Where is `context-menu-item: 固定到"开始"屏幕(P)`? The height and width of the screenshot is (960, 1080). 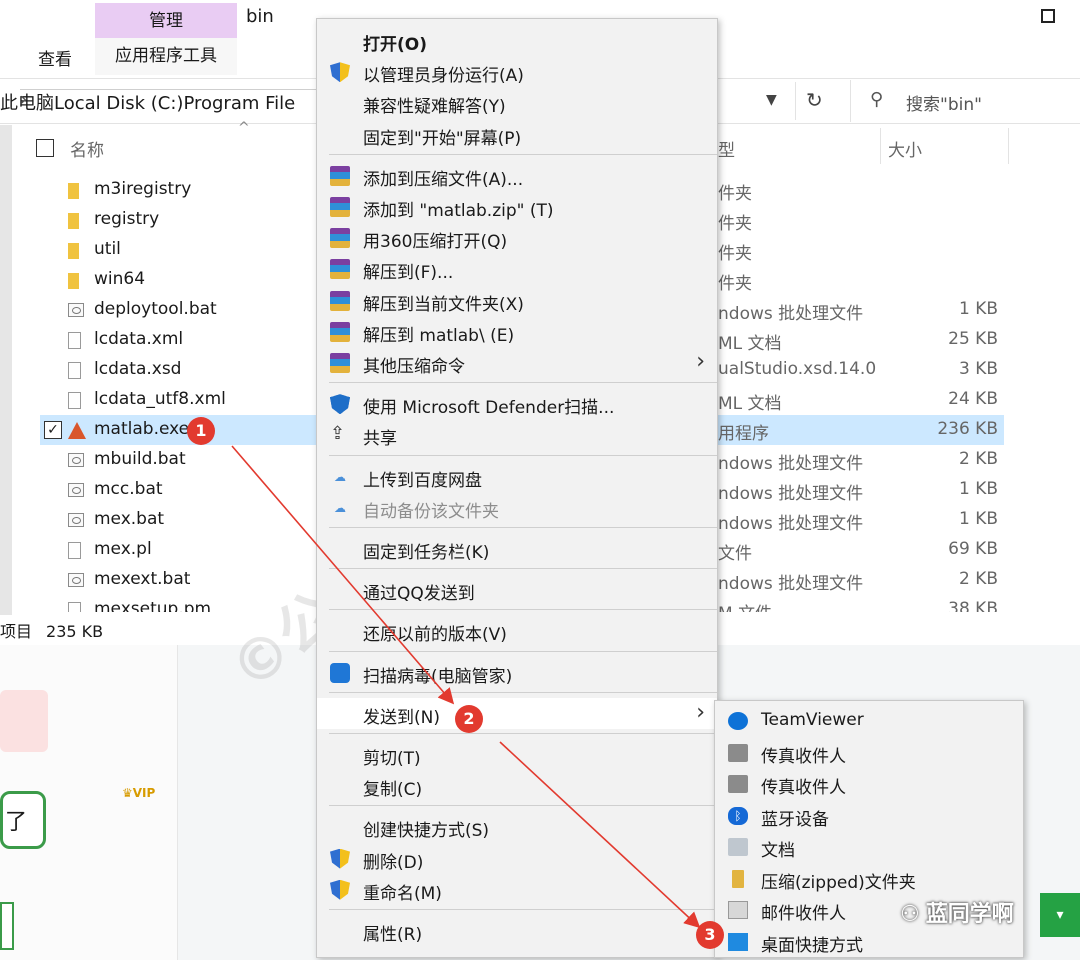
context-menu-item: 固定到"开始"屏幕(P) is located at coordinates (517, 134).